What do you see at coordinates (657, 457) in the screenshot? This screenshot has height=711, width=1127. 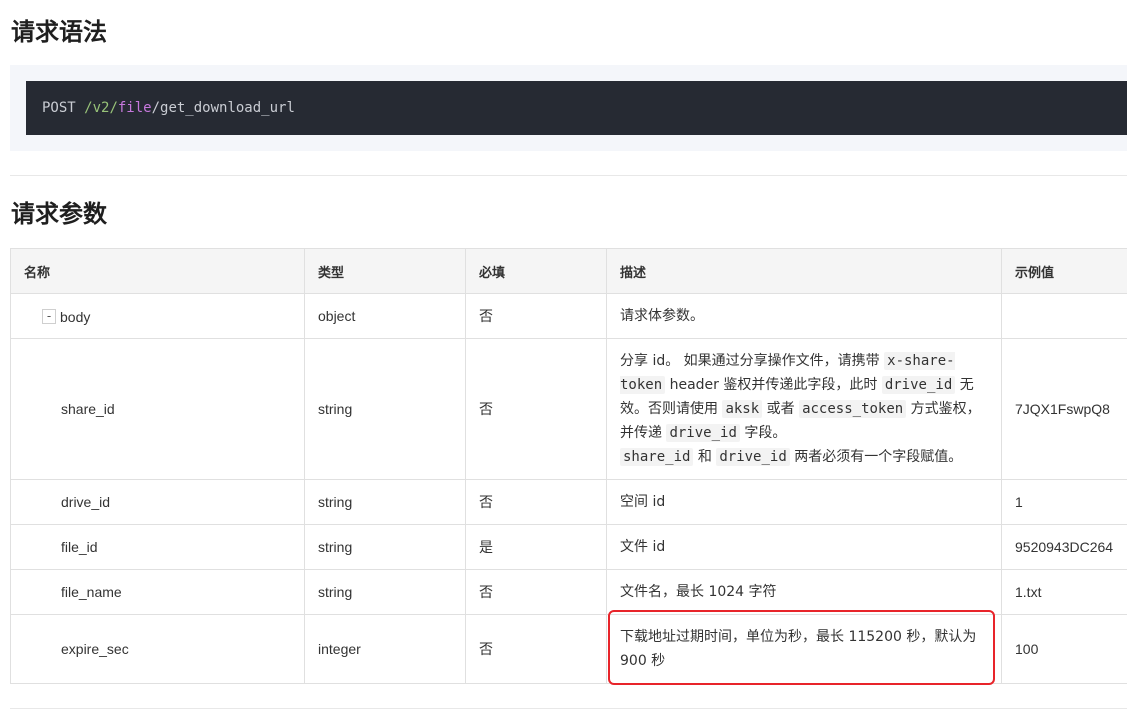 I see `desc-code: share_id` at bounding box center [657, 457].